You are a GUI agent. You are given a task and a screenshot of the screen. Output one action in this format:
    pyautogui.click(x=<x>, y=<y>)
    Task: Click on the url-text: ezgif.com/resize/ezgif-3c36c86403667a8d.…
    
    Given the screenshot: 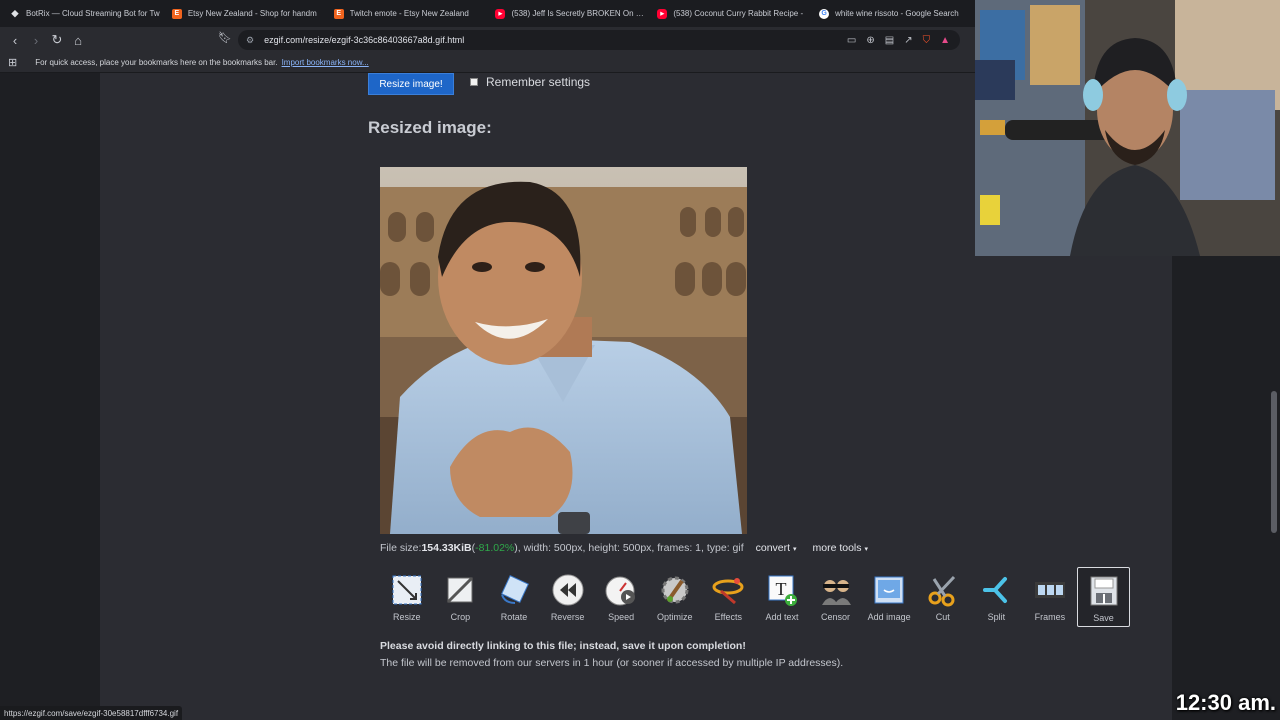 What is the action you would take?
    pyautogui.click(x=364, y=40)
    